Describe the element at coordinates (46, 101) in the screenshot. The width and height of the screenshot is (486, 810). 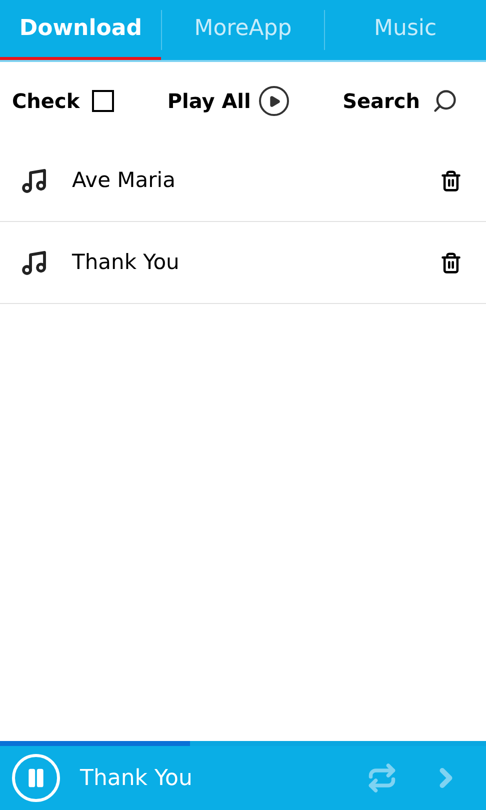
I see `check-label: Check` at that location.